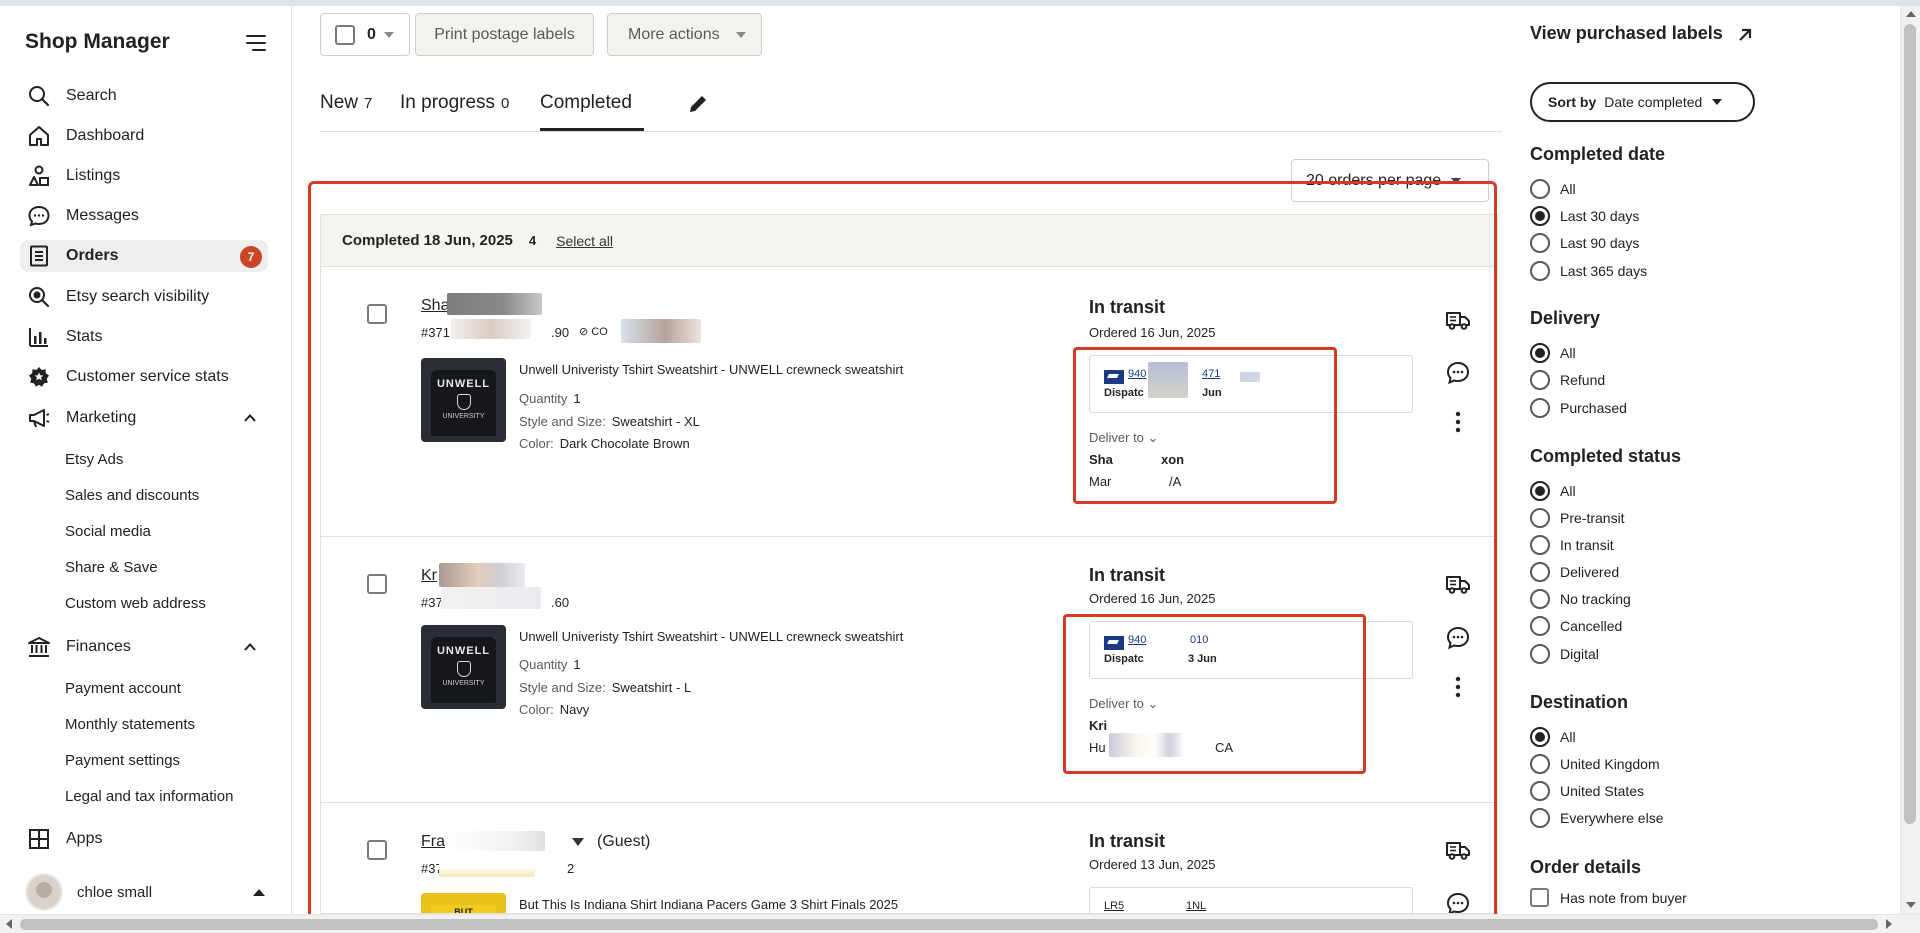 Image resolution: width=1920 pixels, height=933 pixels. What do you see at coordinates (1584, 216) in the screenshot?
I see `radio-completed-30: Last 30 days` at bounding box center [1584, 216].